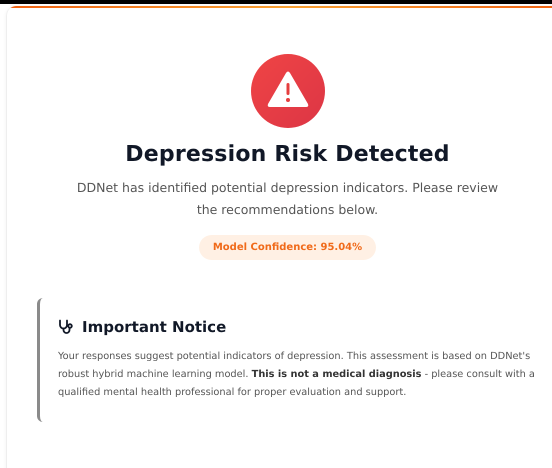 The height and width of the screenshot is (468, 552). What do you see at coordinates (288, 199) in the screenshot?
I see `result-description: DDNet has identified potential depression indicators. Please review the recommendations below.` at bounding box center [288, 199].